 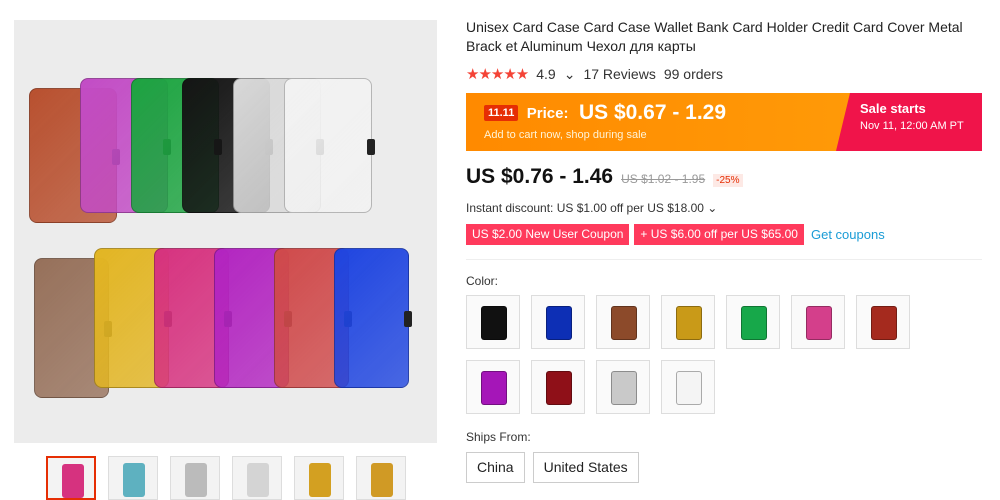 I want to click on sale-subtitle: Add to cart now, shop during sale, so click(x=565, y=135).